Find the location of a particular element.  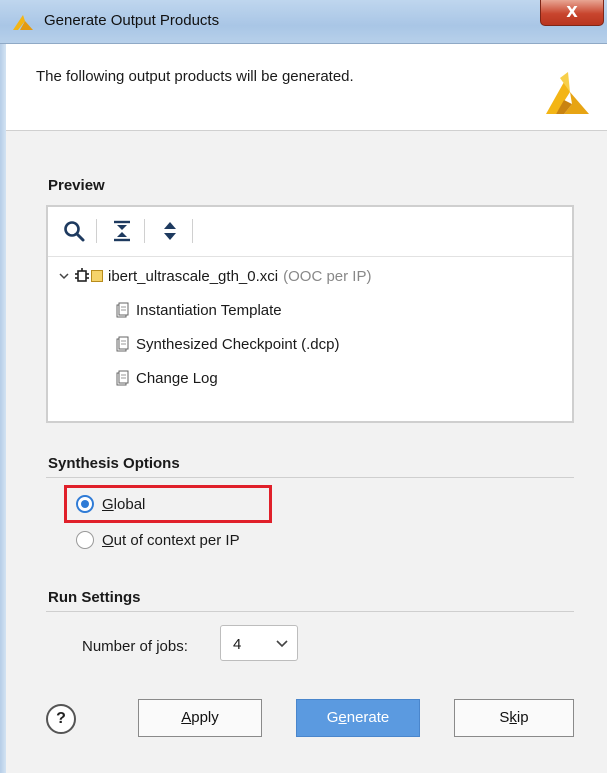

mnemonic-letter: A is located at coordinates (186, 717).